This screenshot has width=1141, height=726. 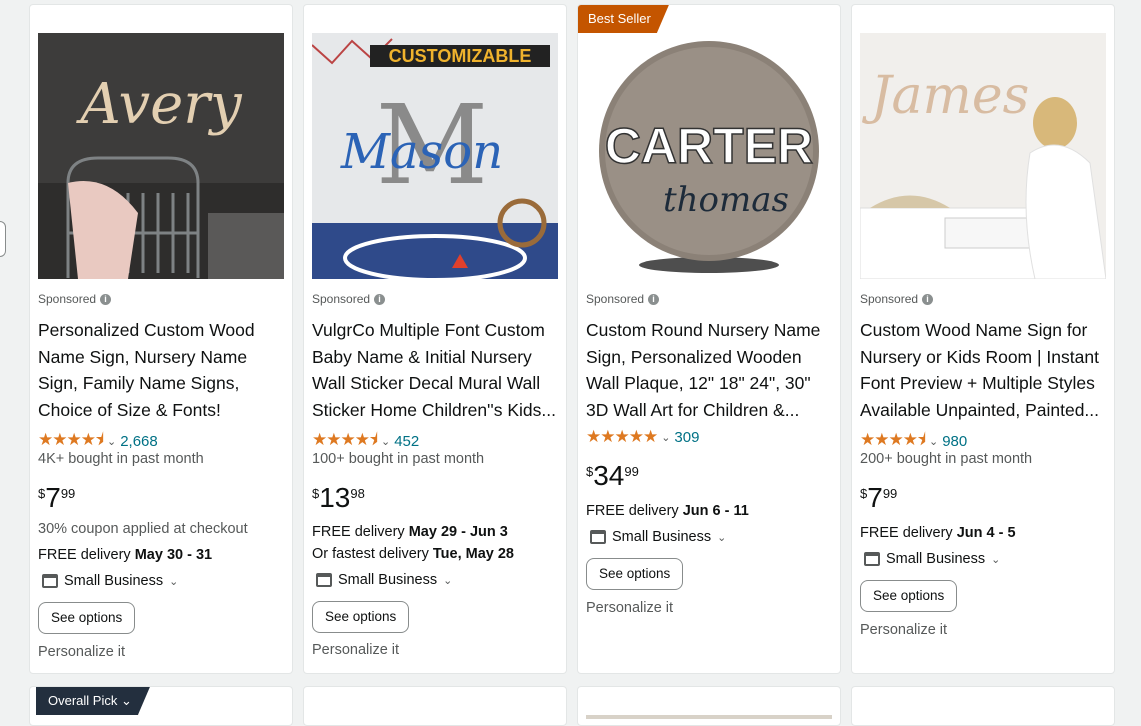 What do you see at coordinates (93, 701) in the screenshot?
I see `overall-pick-badge: Overall Pick ⌄` at bounding box center [93, 701].